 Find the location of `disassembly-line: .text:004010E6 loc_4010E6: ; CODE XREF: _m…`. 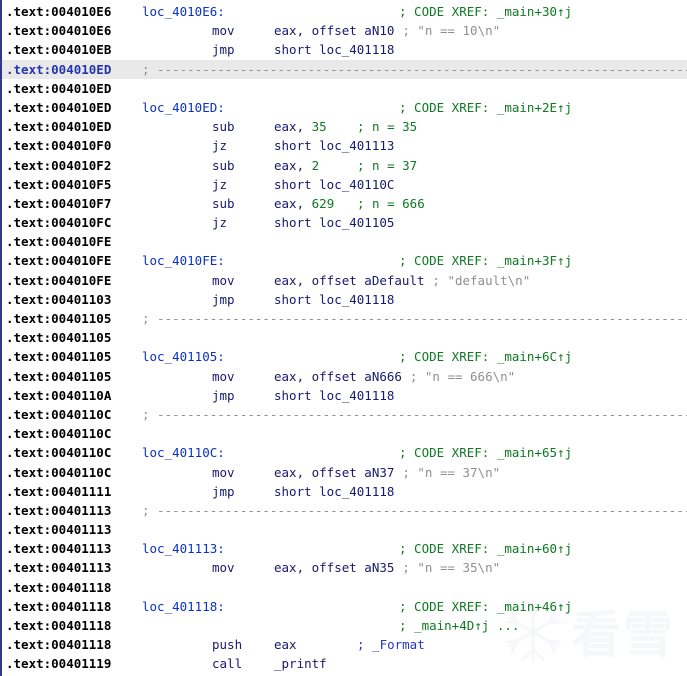

disassembly-line: .text:004010E6 loc_4010E6: ; CODE XREF: _m… is located at coordinates (344, 11).